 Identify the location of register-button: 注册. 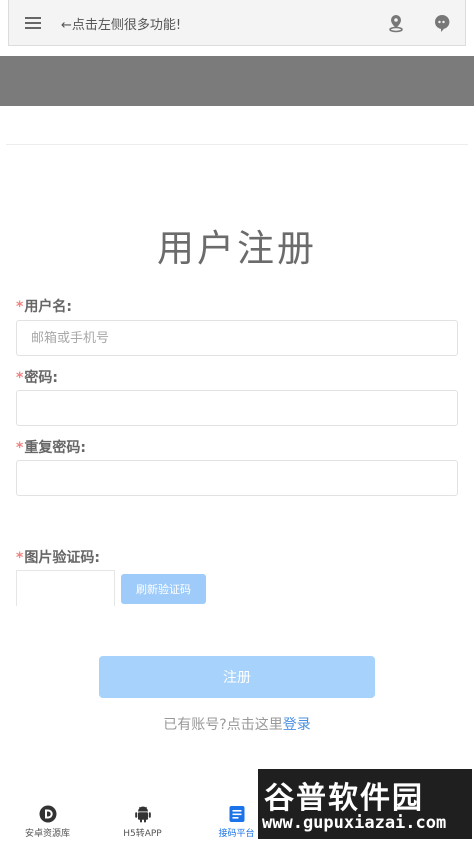
(237, 677).